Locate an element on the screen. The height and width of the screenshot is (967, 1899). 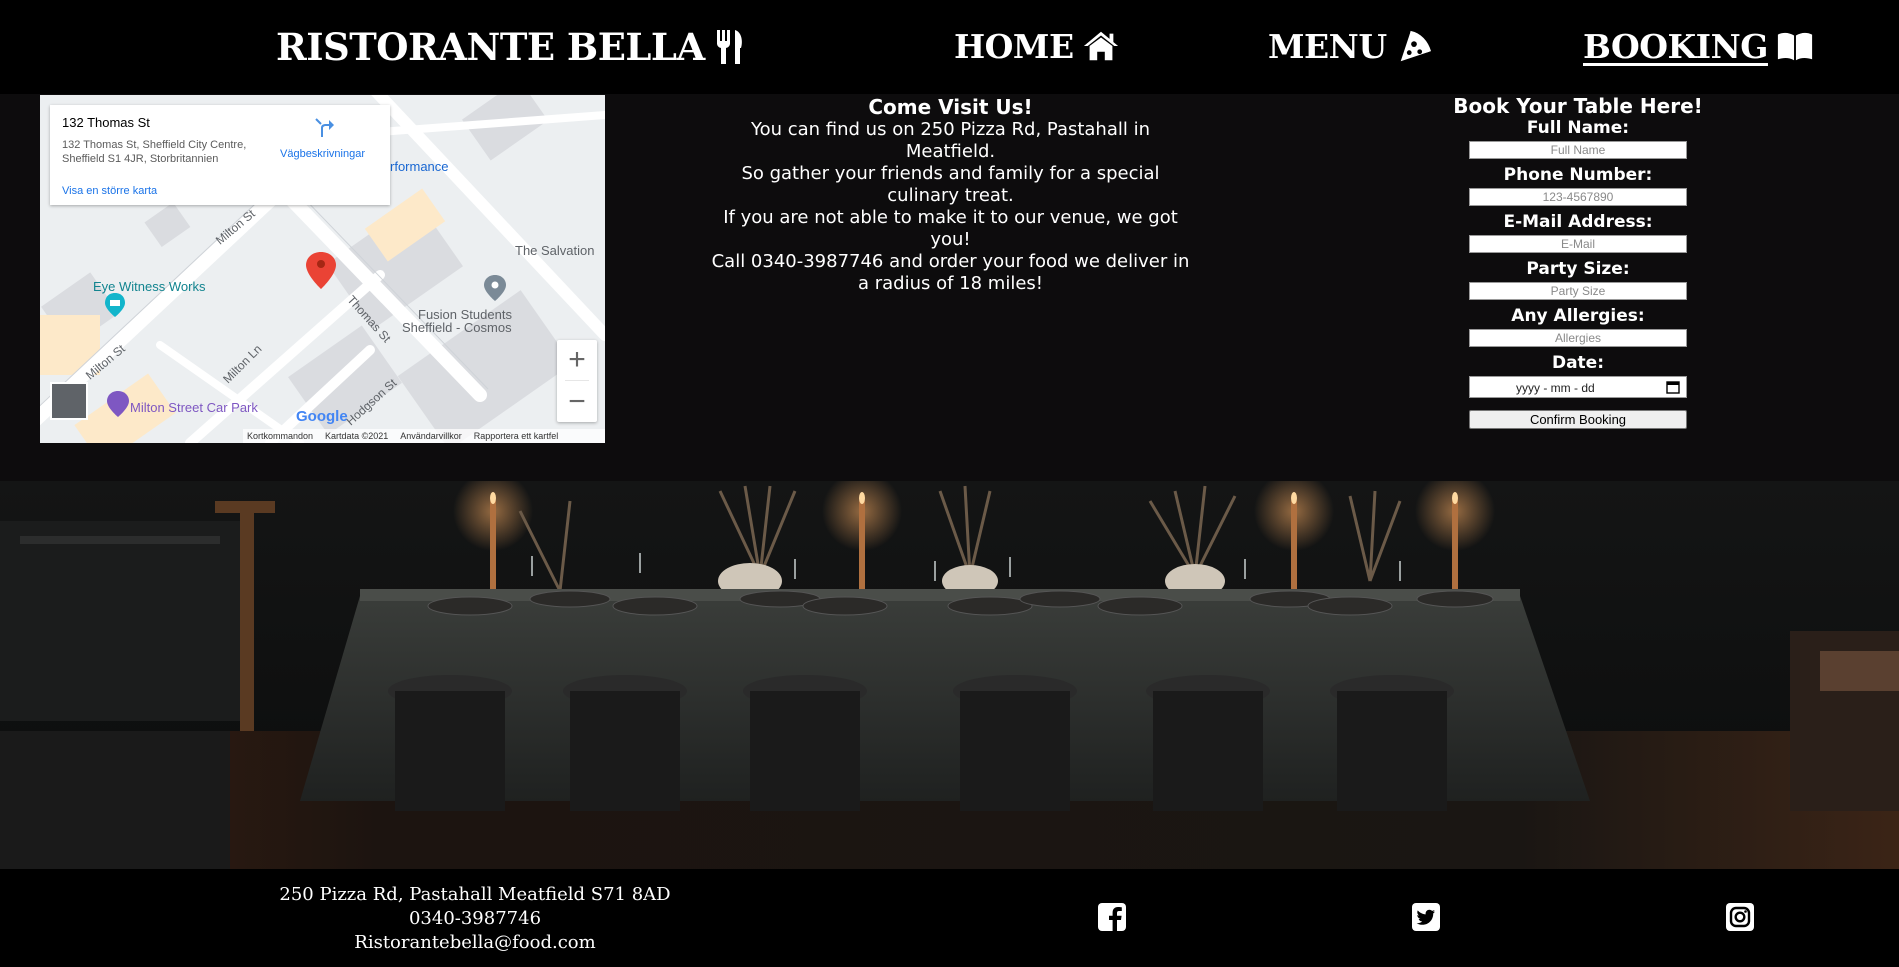
confirm-booking-button: Confirm Booking is located at coordinates (1578, 419).